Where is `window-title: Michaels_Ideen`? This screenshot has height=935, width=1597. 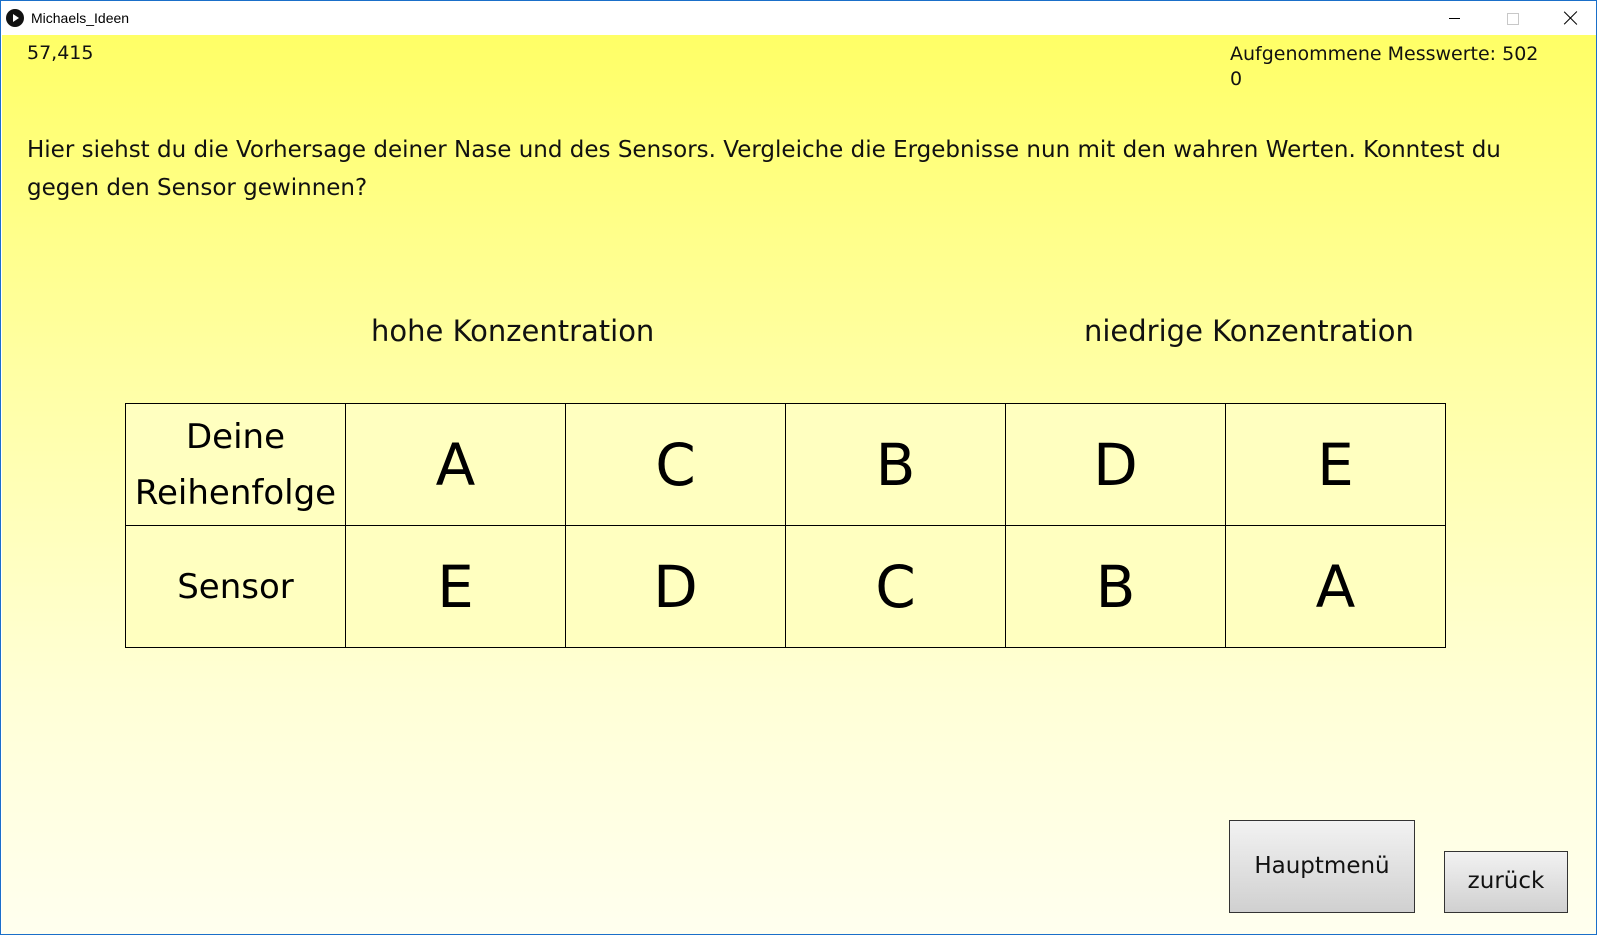
window-title: Michaels_Ideen is located at coordinates (80, 18).